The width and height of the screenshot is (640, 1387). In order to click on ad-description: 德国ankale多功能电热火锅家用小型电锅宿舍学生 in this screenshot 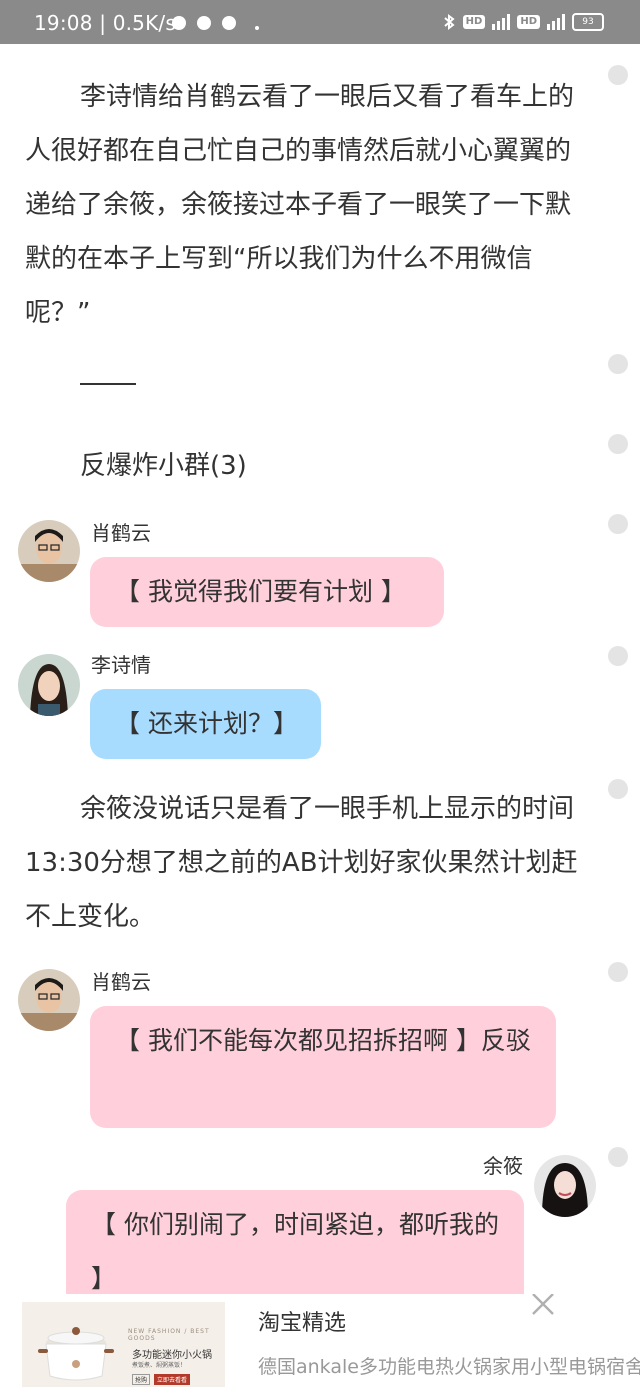, I will do `click(449, 1367)`.